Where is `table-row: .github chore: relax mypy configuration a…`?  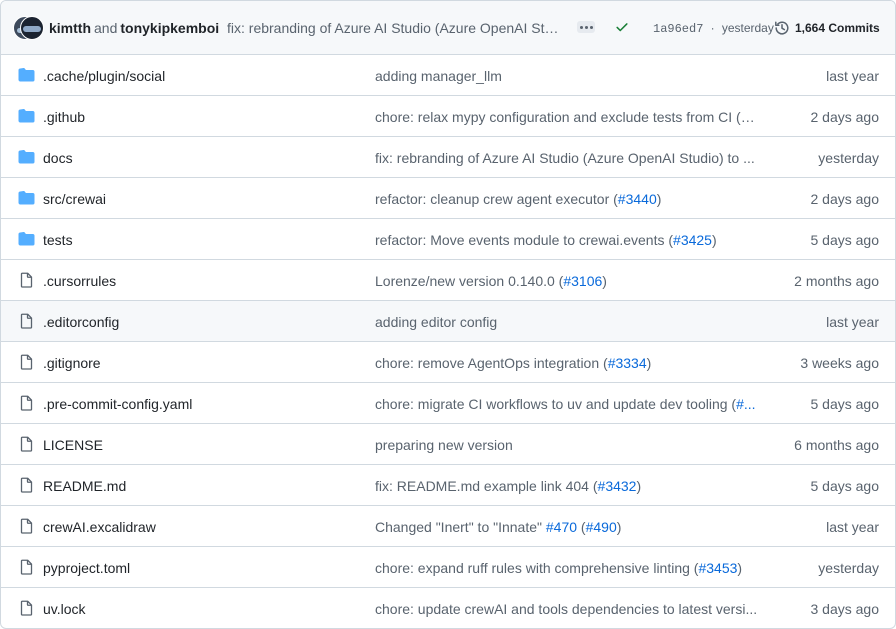
table-row: .github chore: relax mypy configuration a… is located at coordinates (448, 116).